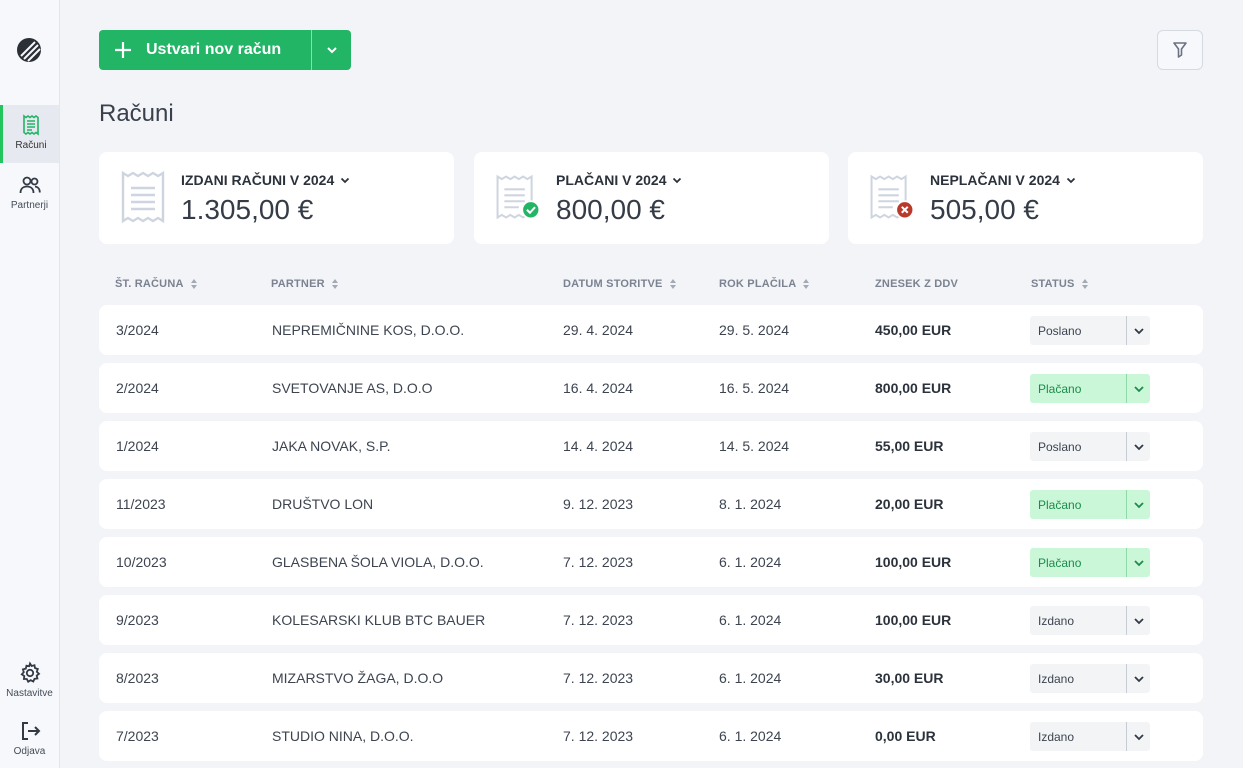 This screenshot has height=768, width=1243. I want to click on cell-amount: 800,00 EUR, so click(913, 388).